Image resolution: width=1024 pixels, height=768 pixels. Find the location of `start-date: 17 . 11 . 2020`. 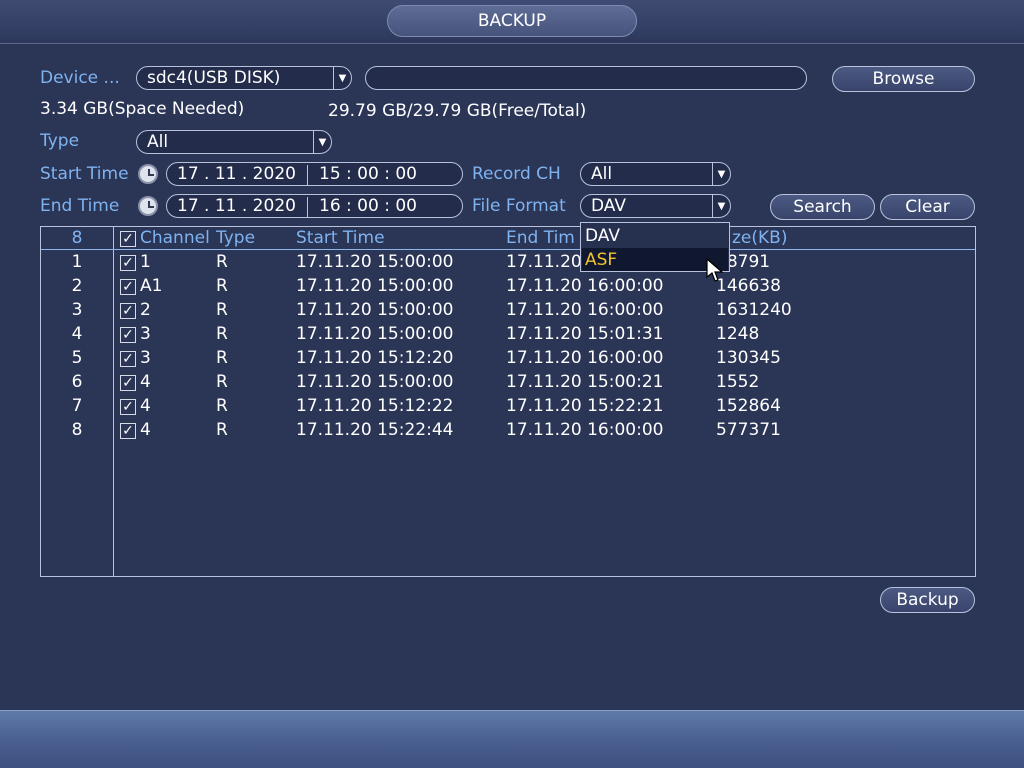

start-date: 17 . 11 . 2020 is located at coordinates (236, 174).